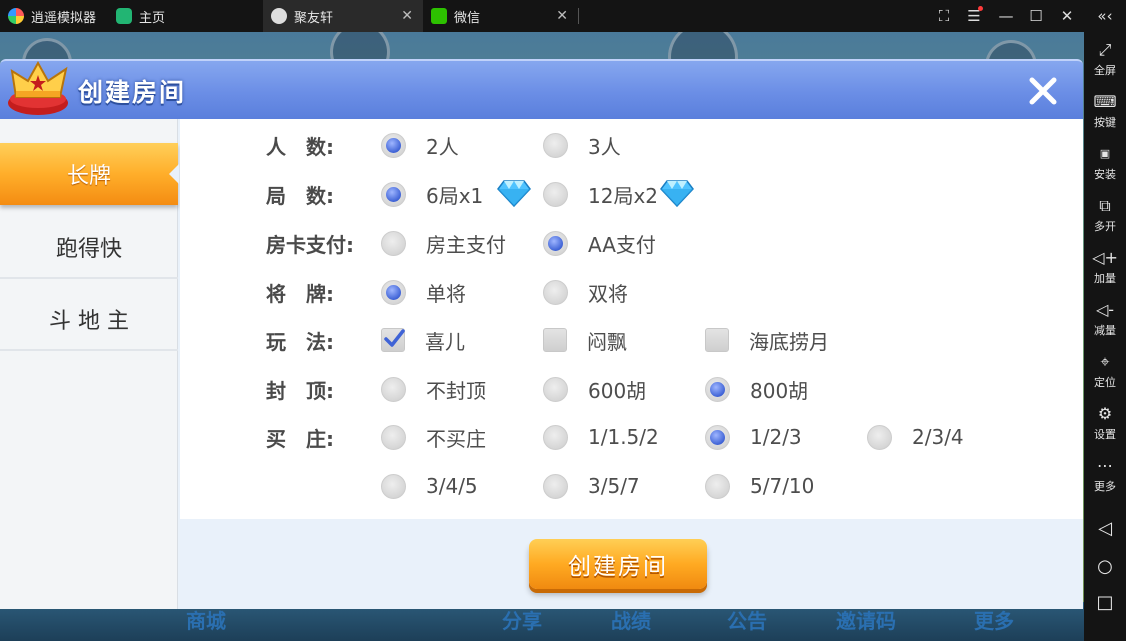 The height and width of the screenshot is (641, 1126). What do you see at coordinates (420, 145) in the screenshot?
I see `option-2-players: 2人` at bounding box center [420, 145].